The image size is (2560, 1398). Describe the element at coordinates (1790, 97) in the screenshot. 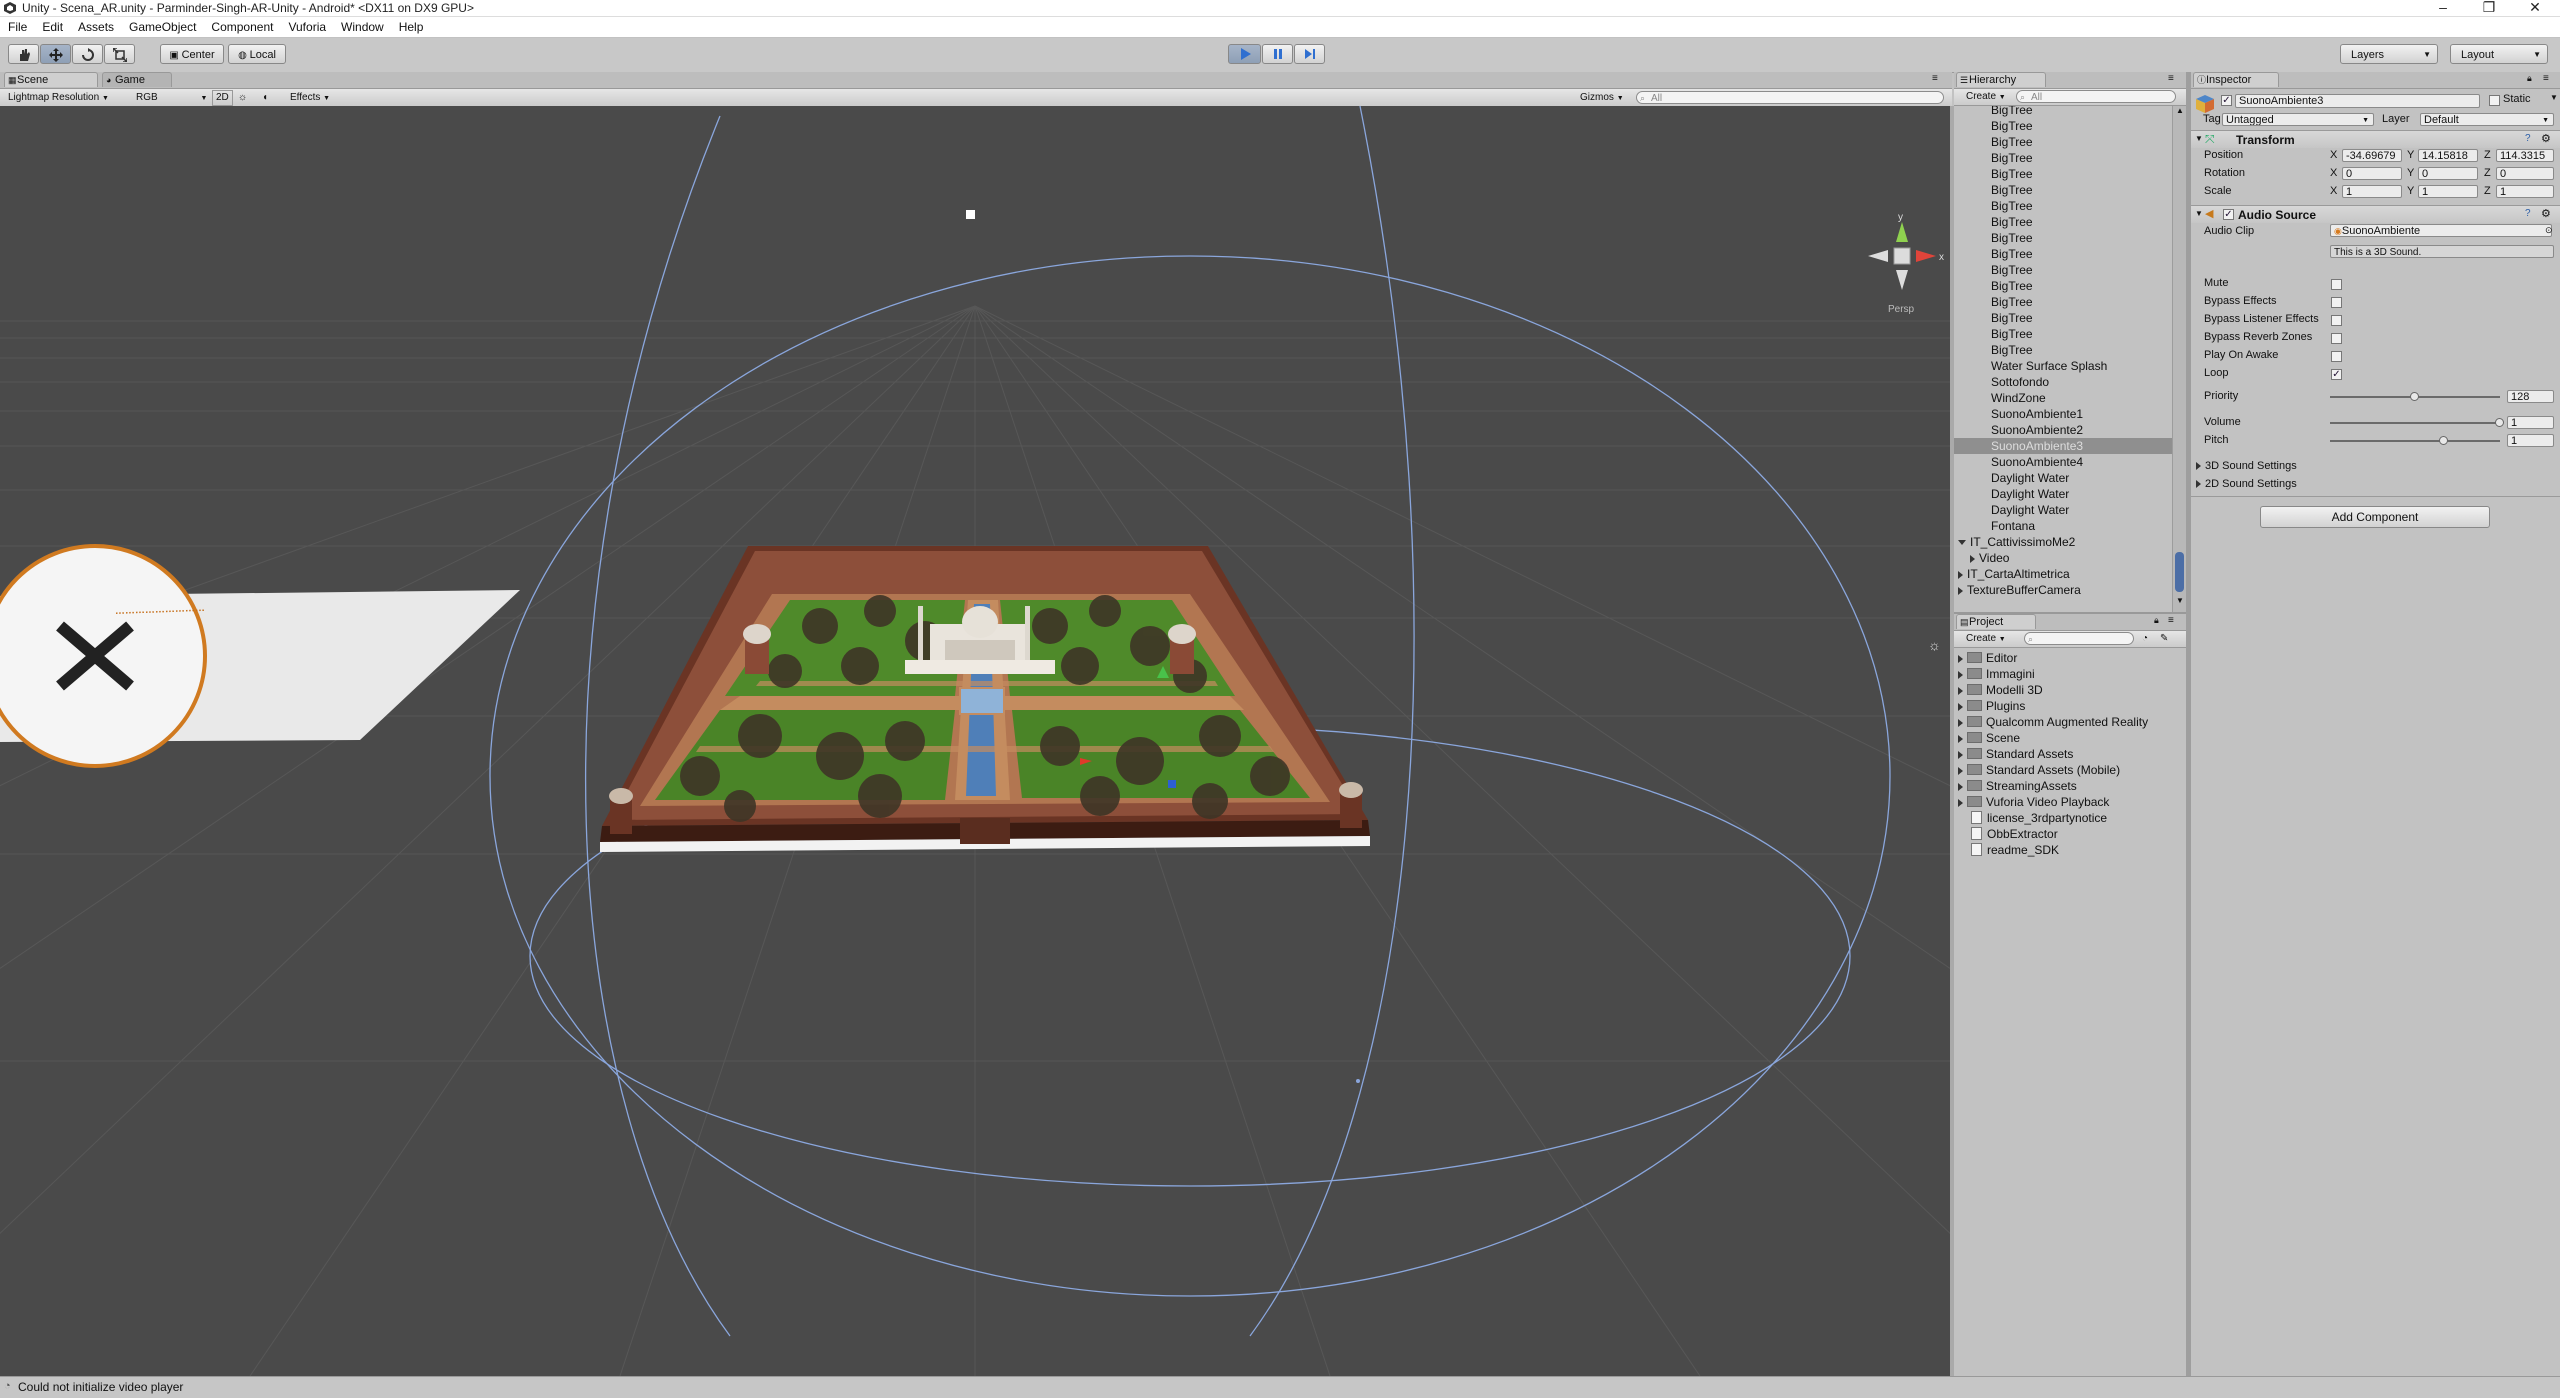

I see `scene-search-input: ⌕ All` at that location.